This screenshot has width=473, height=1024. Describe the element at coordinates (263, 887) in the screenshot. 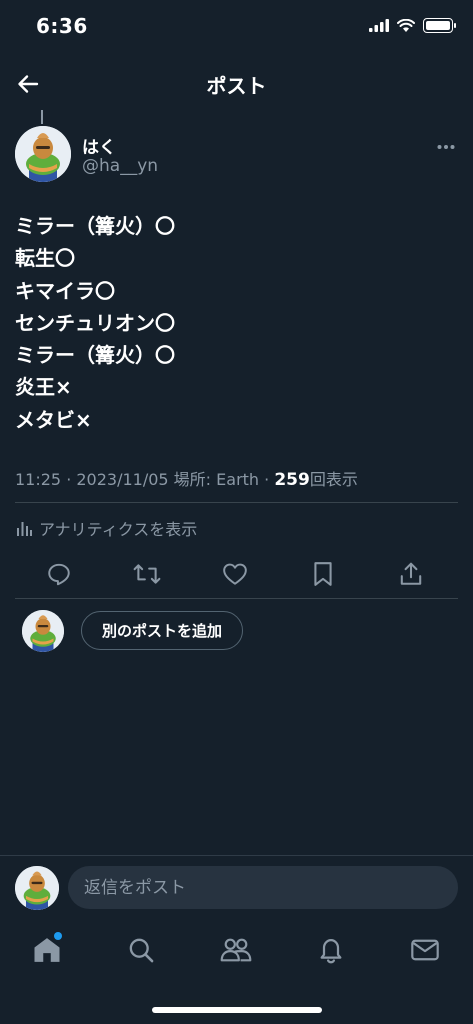

I see `reply-input` at that location.